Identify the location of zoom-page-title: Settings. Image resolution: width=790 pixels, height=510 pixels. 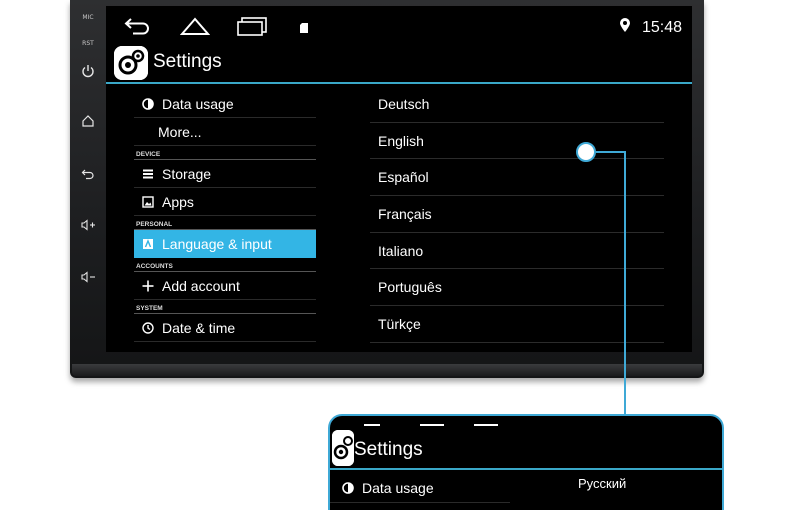
(388, 449).